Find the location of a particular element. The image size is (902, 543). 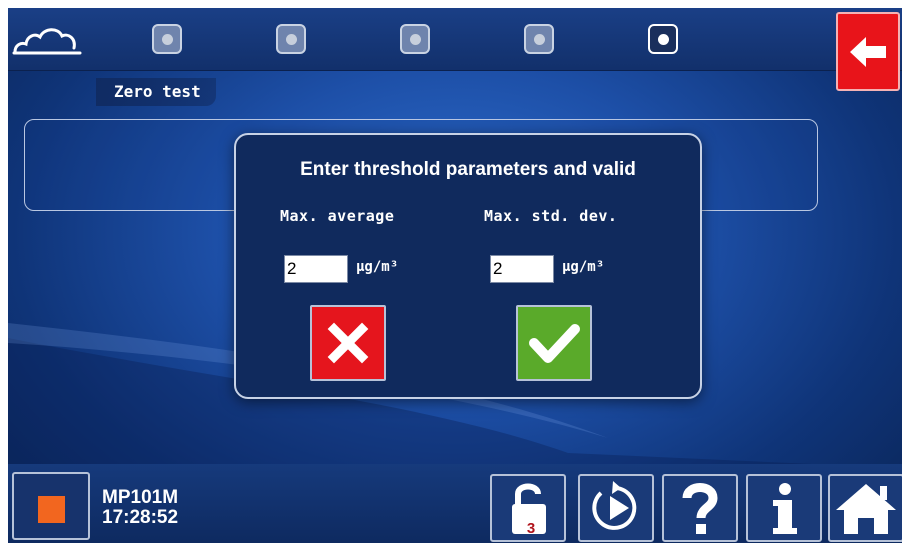

clock-time: 17:28:52 is located at coordinates (140, 517).